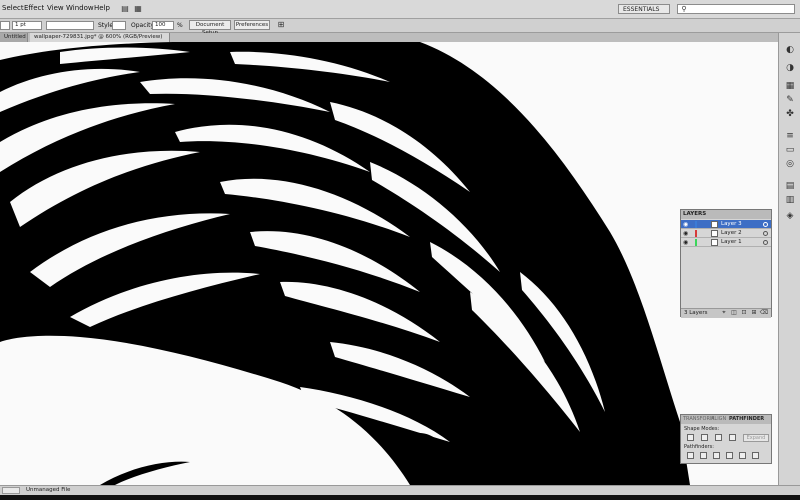  I want to click on zoom-level-field, so click(11, 490).